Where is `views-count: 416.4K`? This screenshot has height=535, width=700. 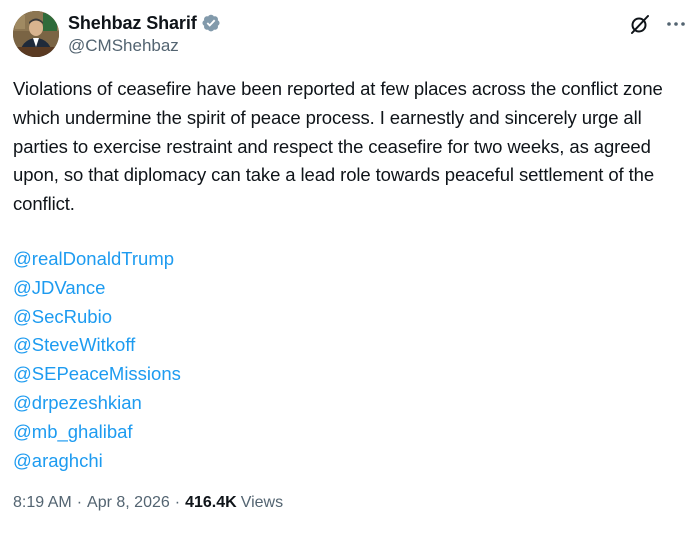
views-count: 416.4K is located at coordinates (211, 503).